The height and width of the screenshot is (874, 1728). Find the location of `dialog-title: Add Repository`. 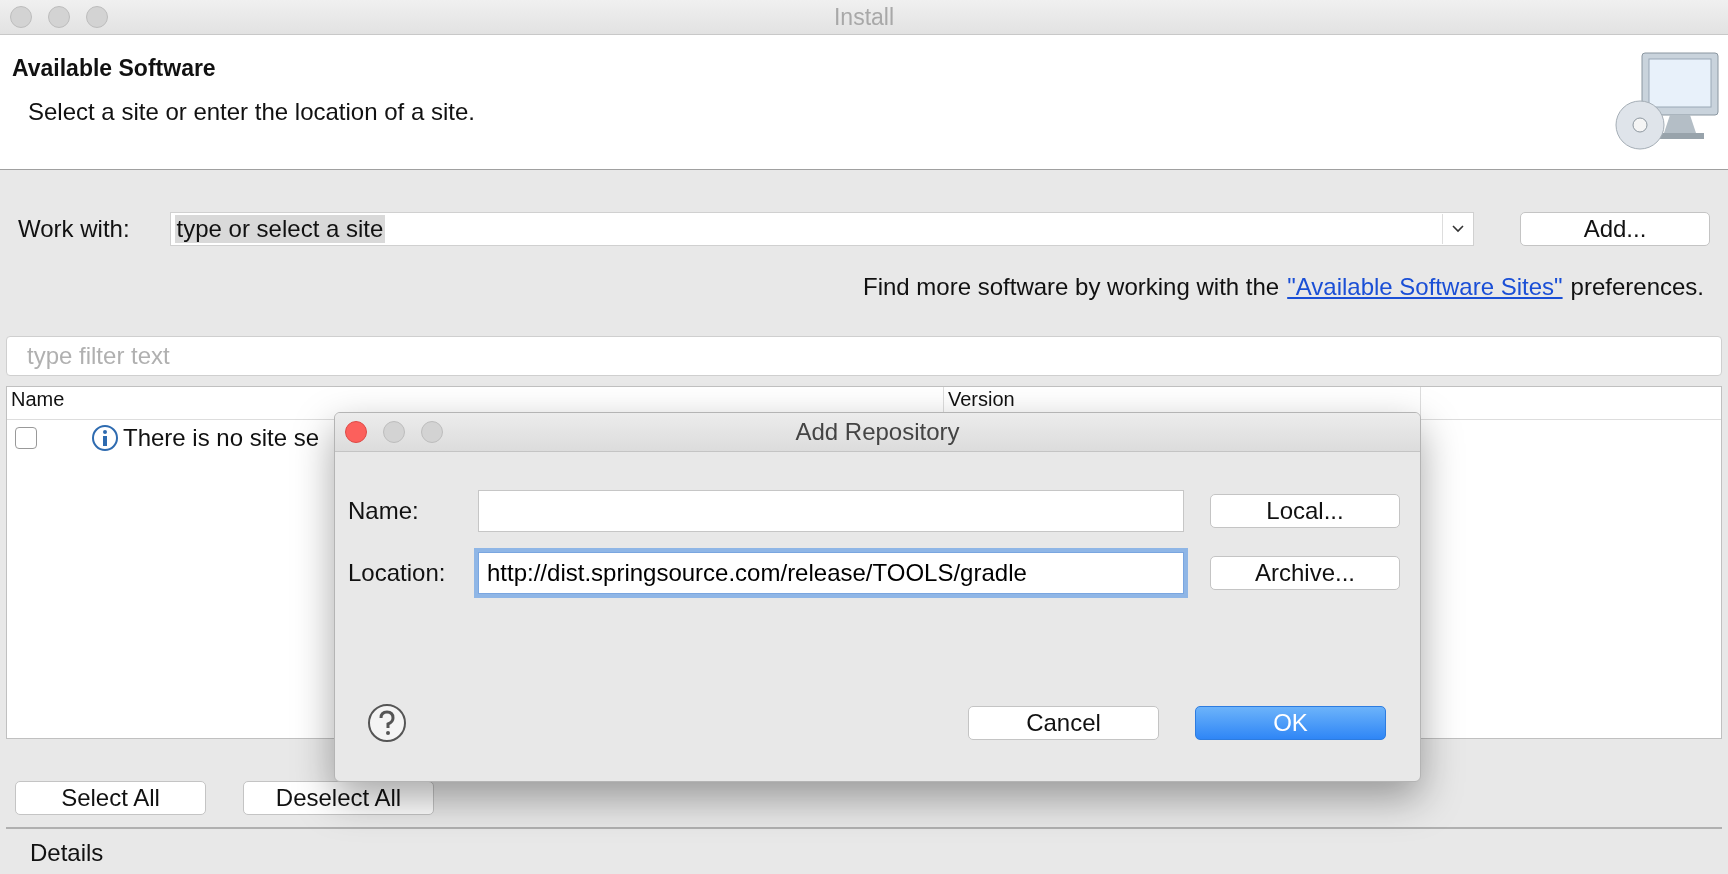

dialog-title: Add Repository is located at coordinates (877, 432).